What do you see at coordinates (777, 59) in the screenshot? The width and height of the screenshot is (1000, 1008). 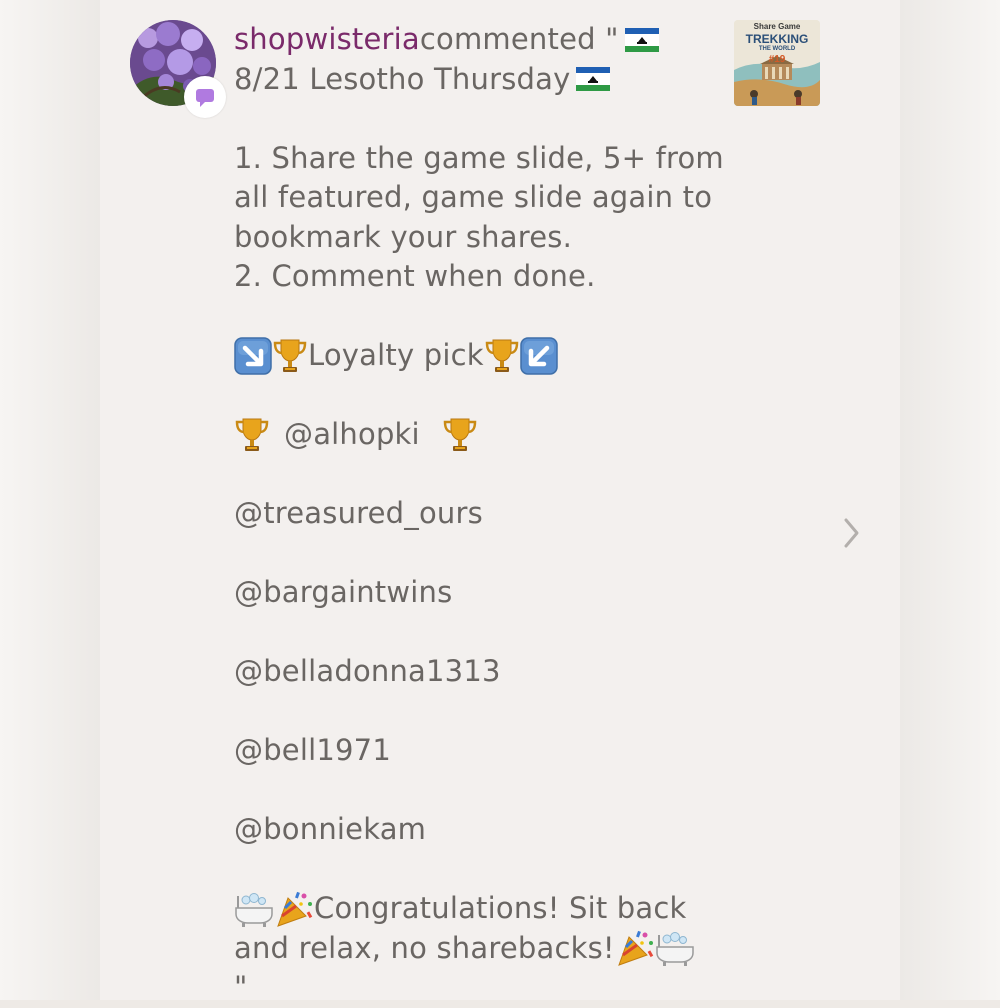 I see `thumbnail-number: #19` at bounding box center [777, 59].